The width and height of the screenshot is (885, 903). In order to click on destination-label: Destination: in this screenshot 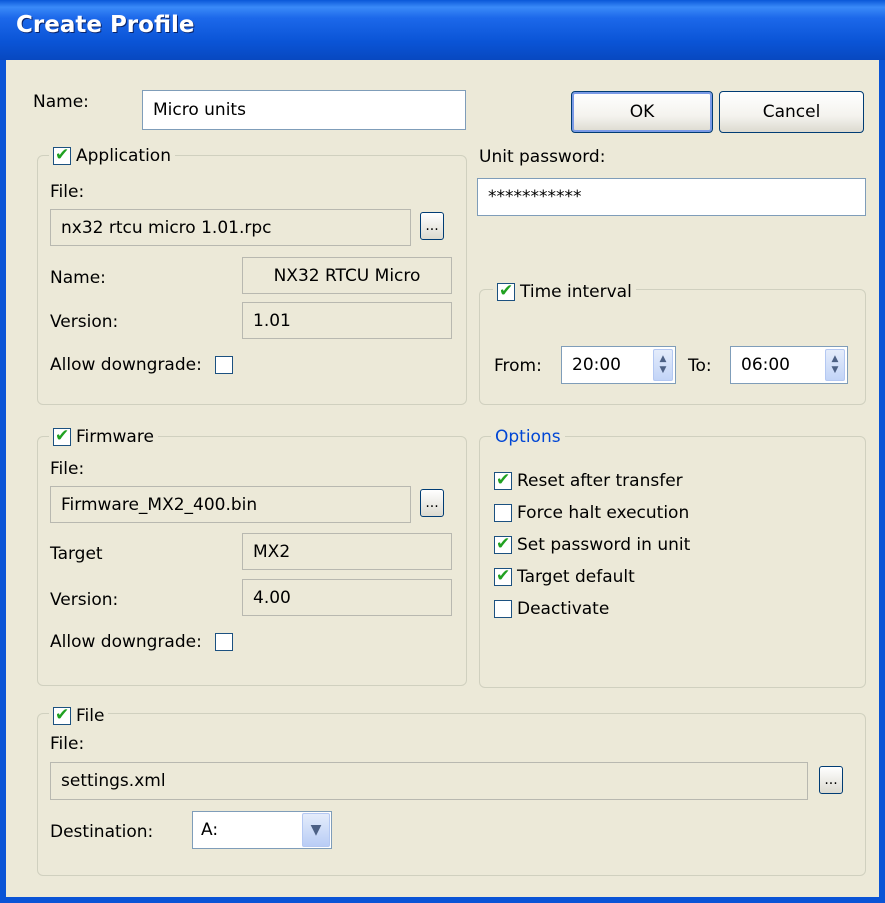, I will do `click(102, 832)`.